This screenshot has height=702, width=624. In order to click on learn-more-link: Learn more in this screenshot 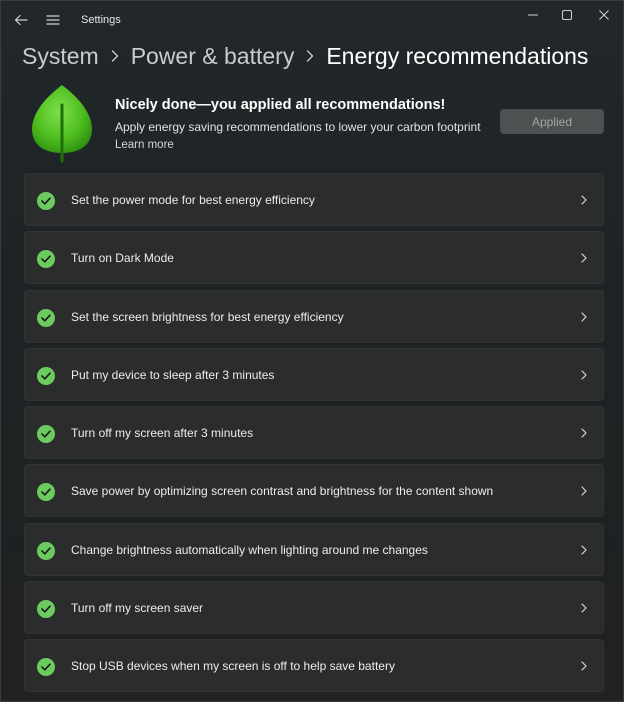, I will do `click(144, 145)`.